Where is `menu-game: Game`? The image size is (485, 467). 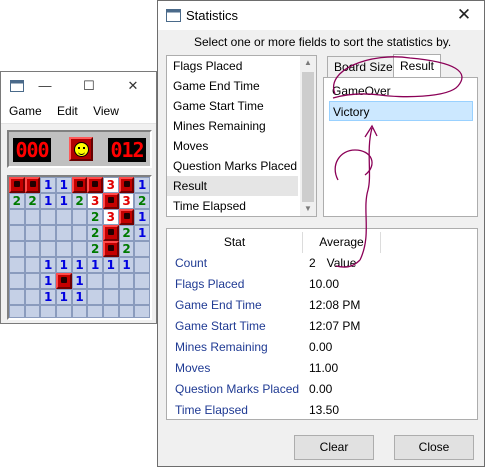
menu-game: Game is located at coordinates (23, 109).